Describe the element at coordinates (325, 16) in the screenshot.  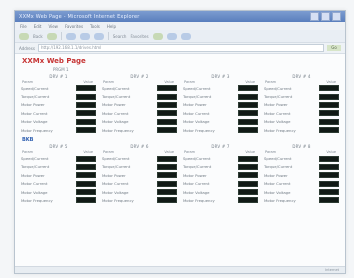
I see `maximize-icon` at that location.